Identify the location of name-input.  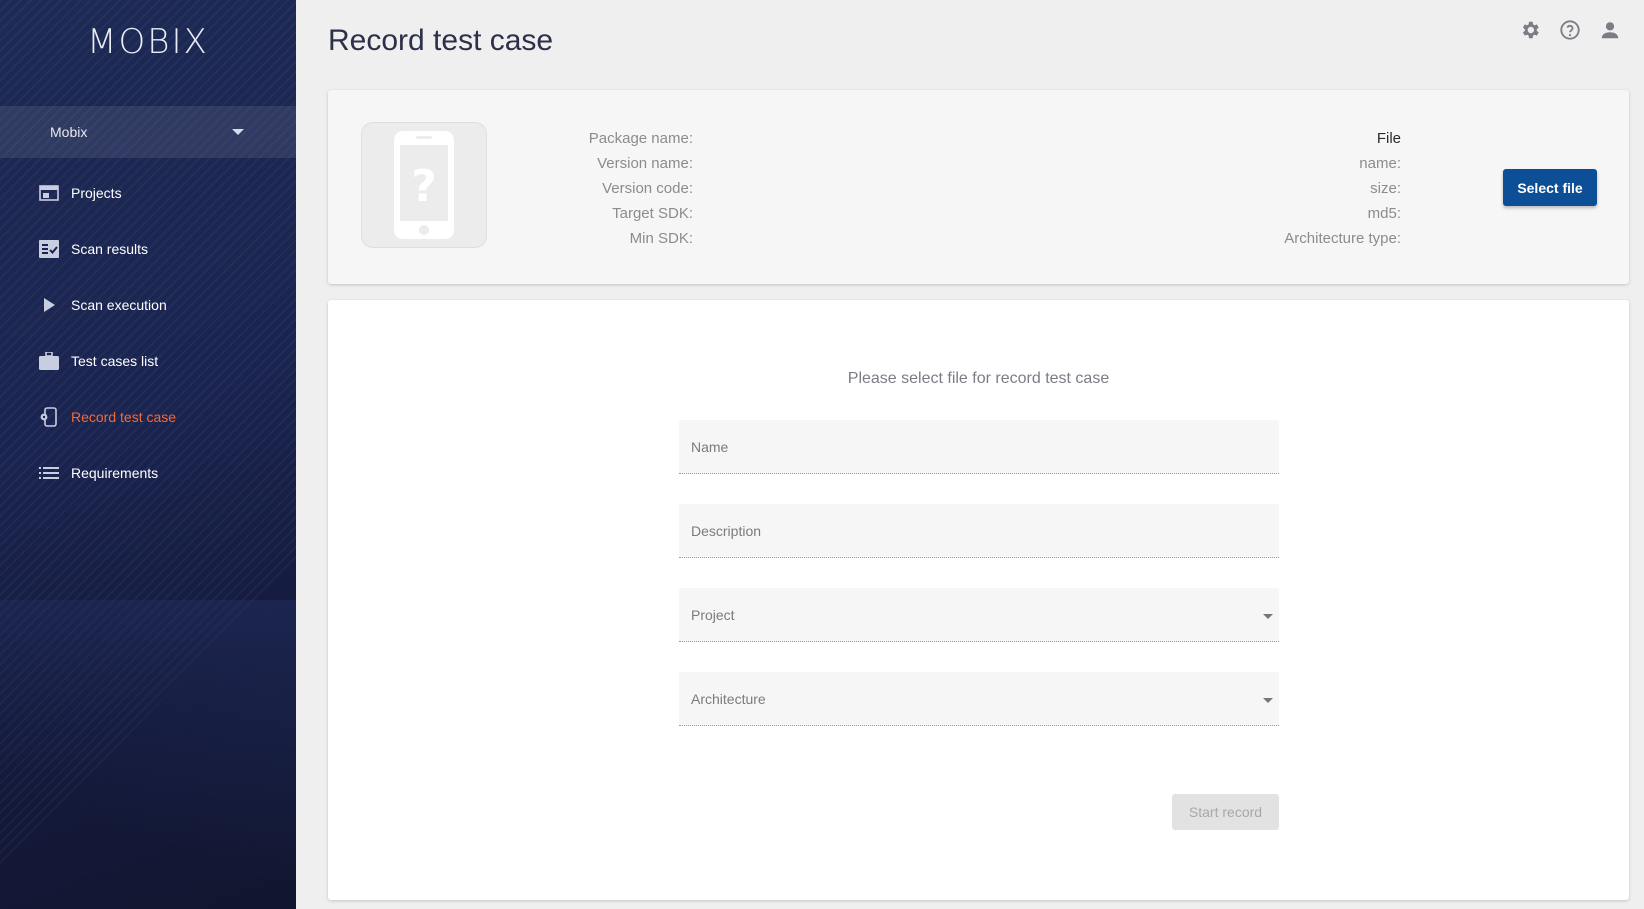
(985, 446).